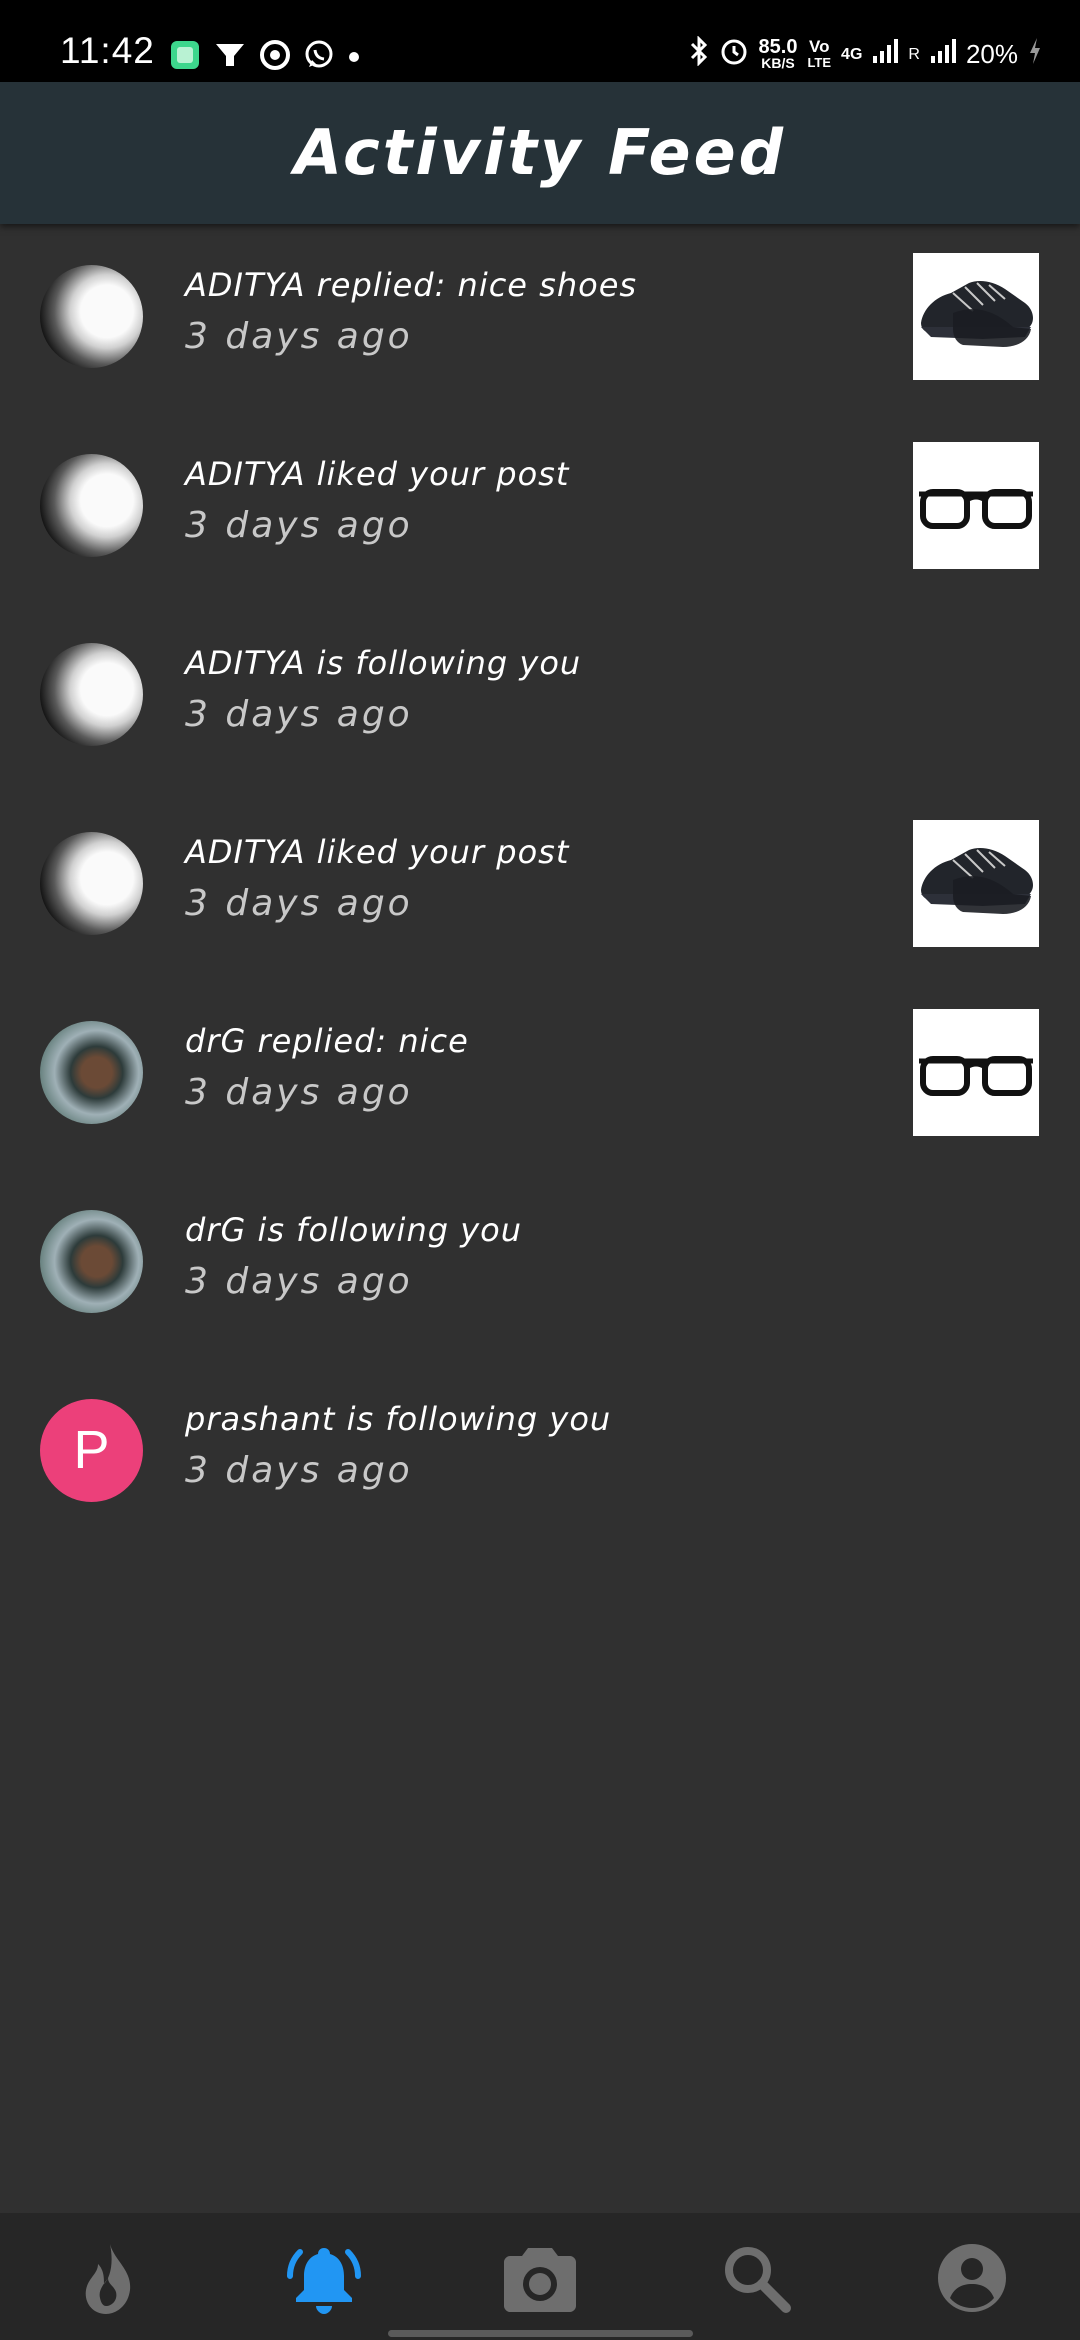 The image size is (1080, 2340). What do you see at coordinates (540, 2333) in the screenshot?
I see `home-indicator` at bounding box center [540, 2333].